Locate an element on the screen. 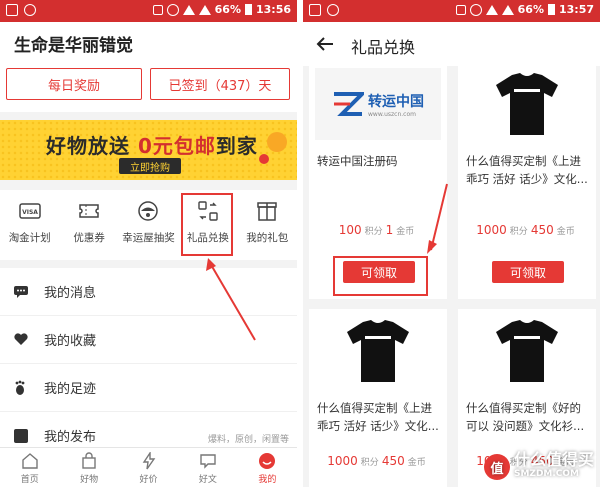 The width and height of the screenshot is (600, 487). logo-z-icon is located at coordinates (349, 104).